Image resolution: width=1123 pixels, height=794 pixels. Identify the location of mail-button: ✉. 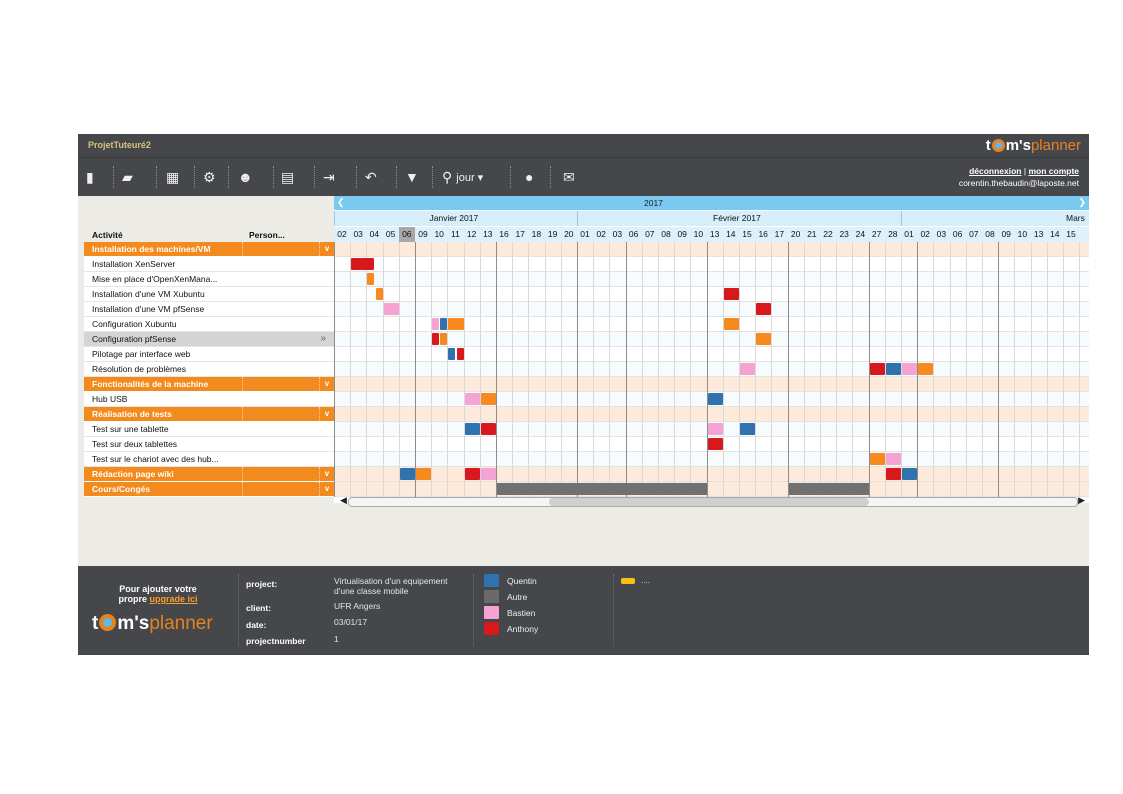
(569, 177).